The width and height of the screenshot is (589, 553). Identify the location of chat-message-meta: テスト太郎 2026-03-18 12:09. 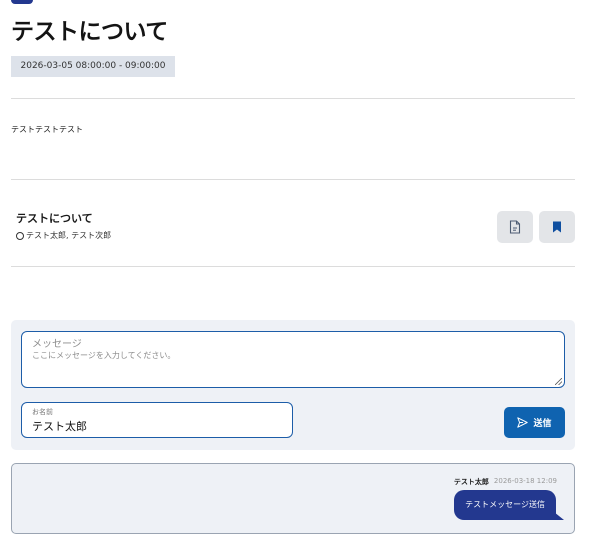
(505, 482).